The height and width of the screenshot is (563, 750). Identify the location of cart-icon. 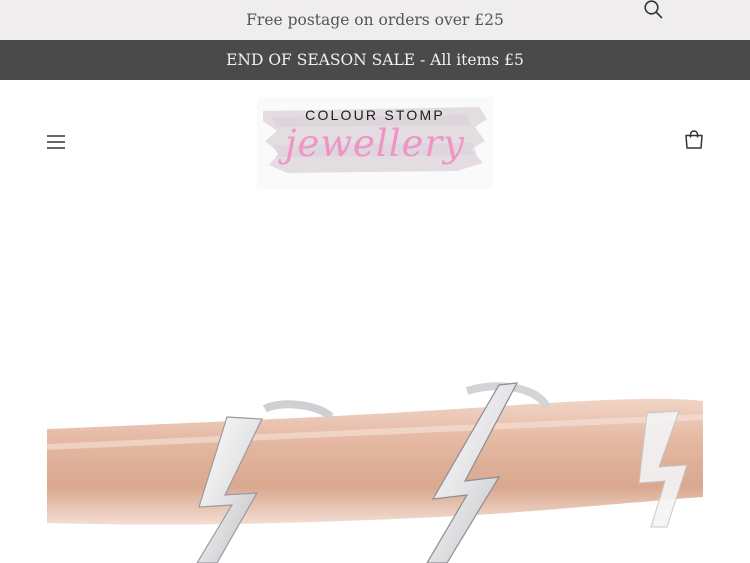
(694, 139).